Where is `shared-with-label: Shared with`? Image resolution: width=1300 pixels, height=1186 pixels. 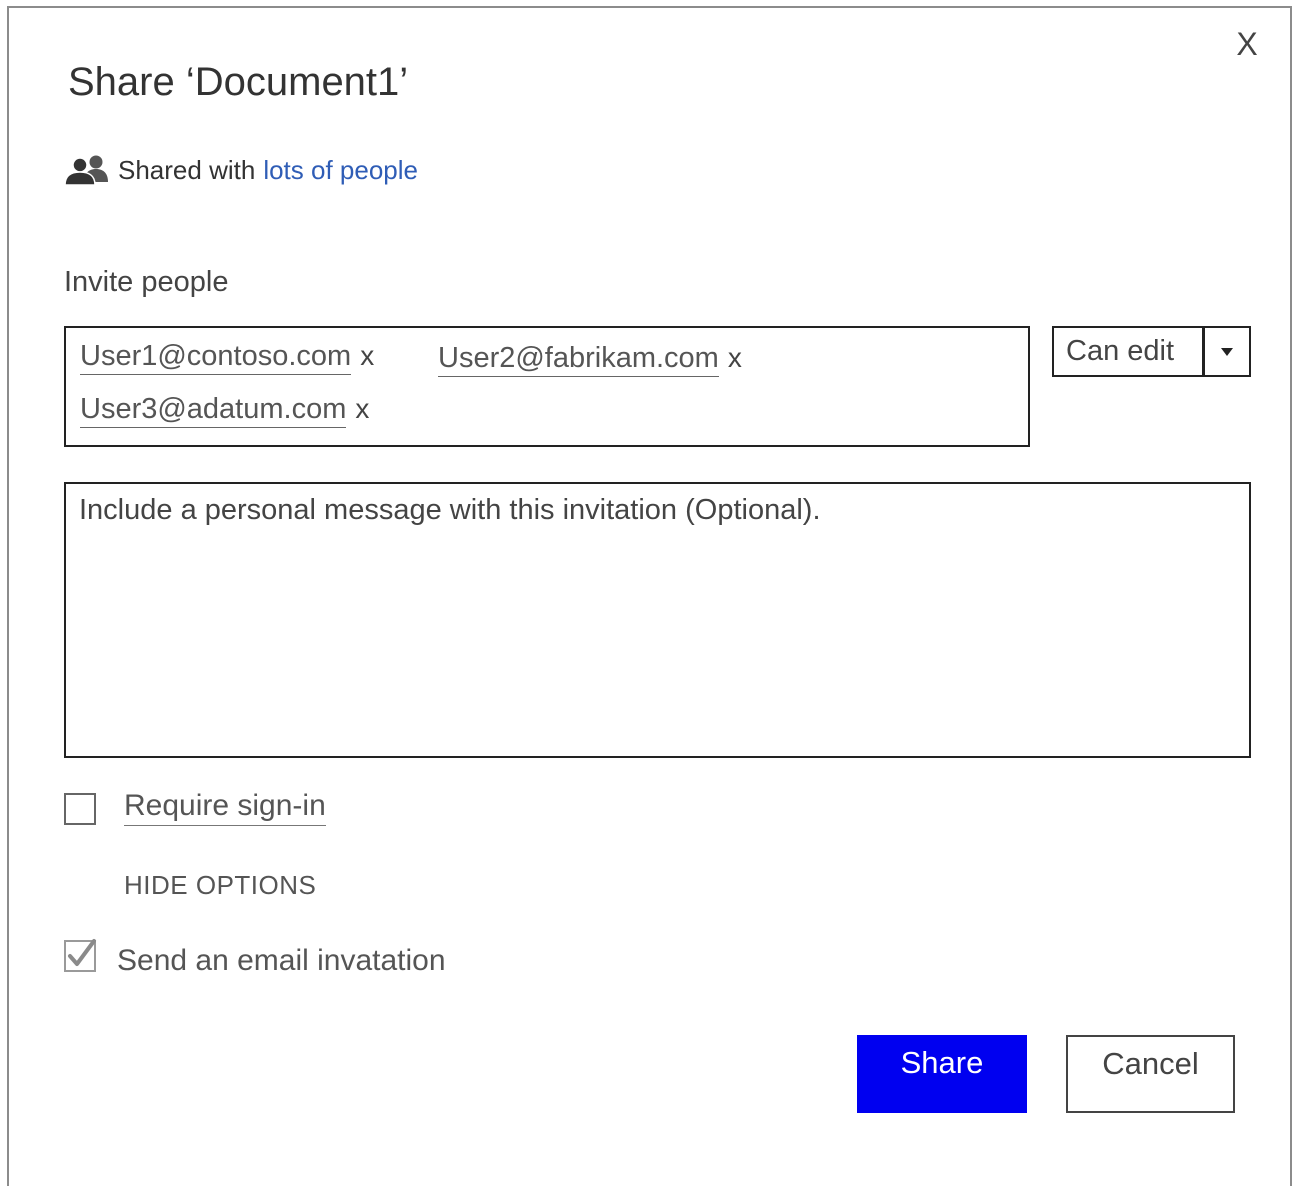
shared-with-label: Shared with is located at coordinates (187, 169).